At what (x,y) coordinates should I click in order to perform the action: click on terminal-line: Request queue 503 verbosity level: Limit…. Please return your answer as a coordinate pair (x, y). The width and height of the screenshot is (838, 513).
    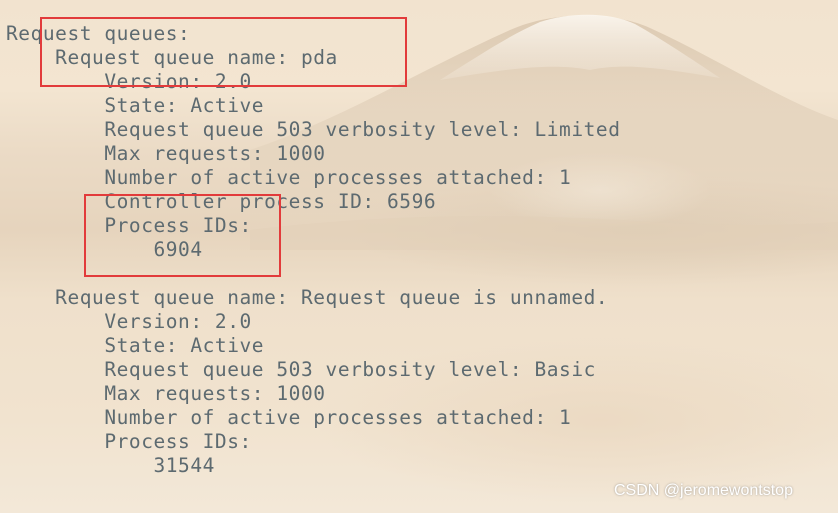
    Looking at the image, I should click on (313, 129).